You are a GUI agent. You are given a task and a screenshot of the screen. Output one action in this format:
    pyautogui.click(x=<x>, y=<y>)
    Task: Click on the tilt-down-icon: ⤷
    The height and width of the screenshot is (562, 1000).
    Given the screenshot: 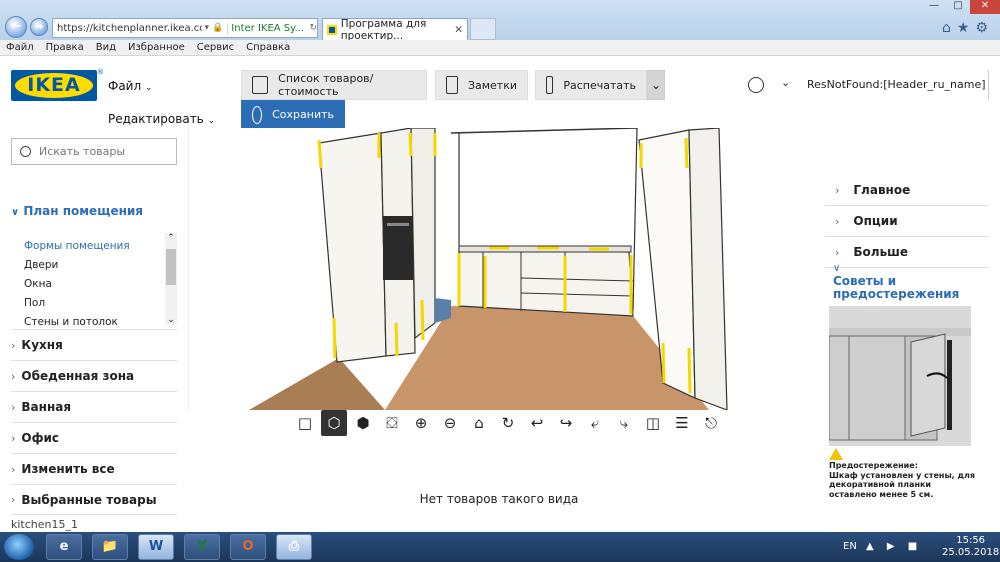 What is the action you would take?
    pyautogui.click(x=624, y=423)
    